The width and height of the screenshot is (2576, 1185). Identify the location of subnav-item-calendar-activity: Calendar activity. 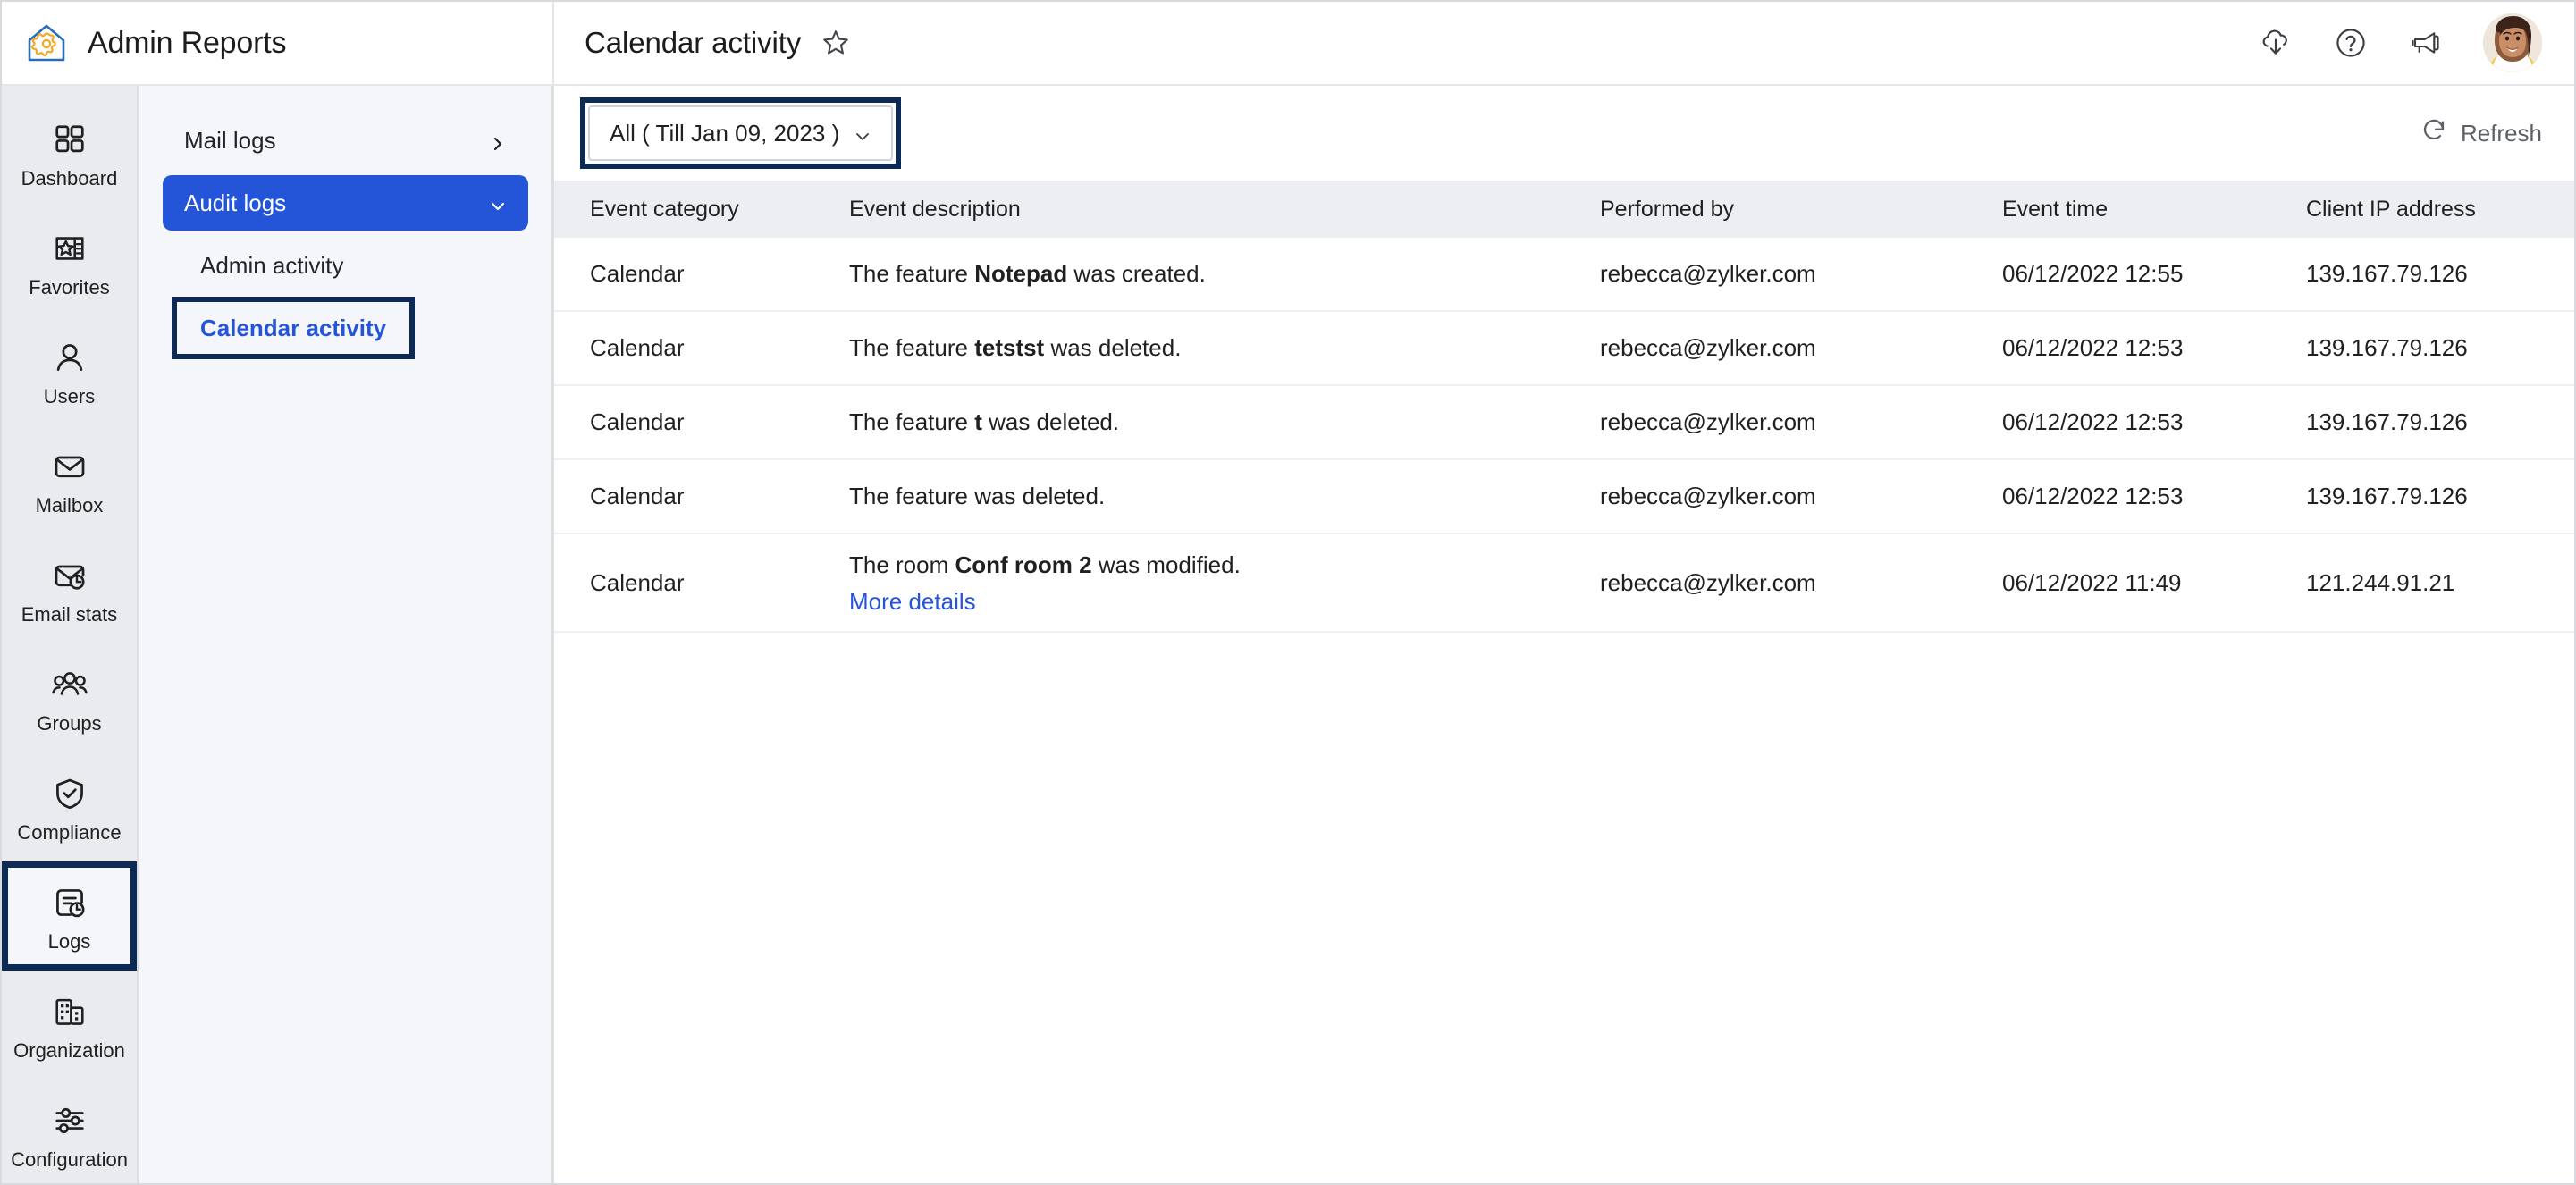
(286, 328).